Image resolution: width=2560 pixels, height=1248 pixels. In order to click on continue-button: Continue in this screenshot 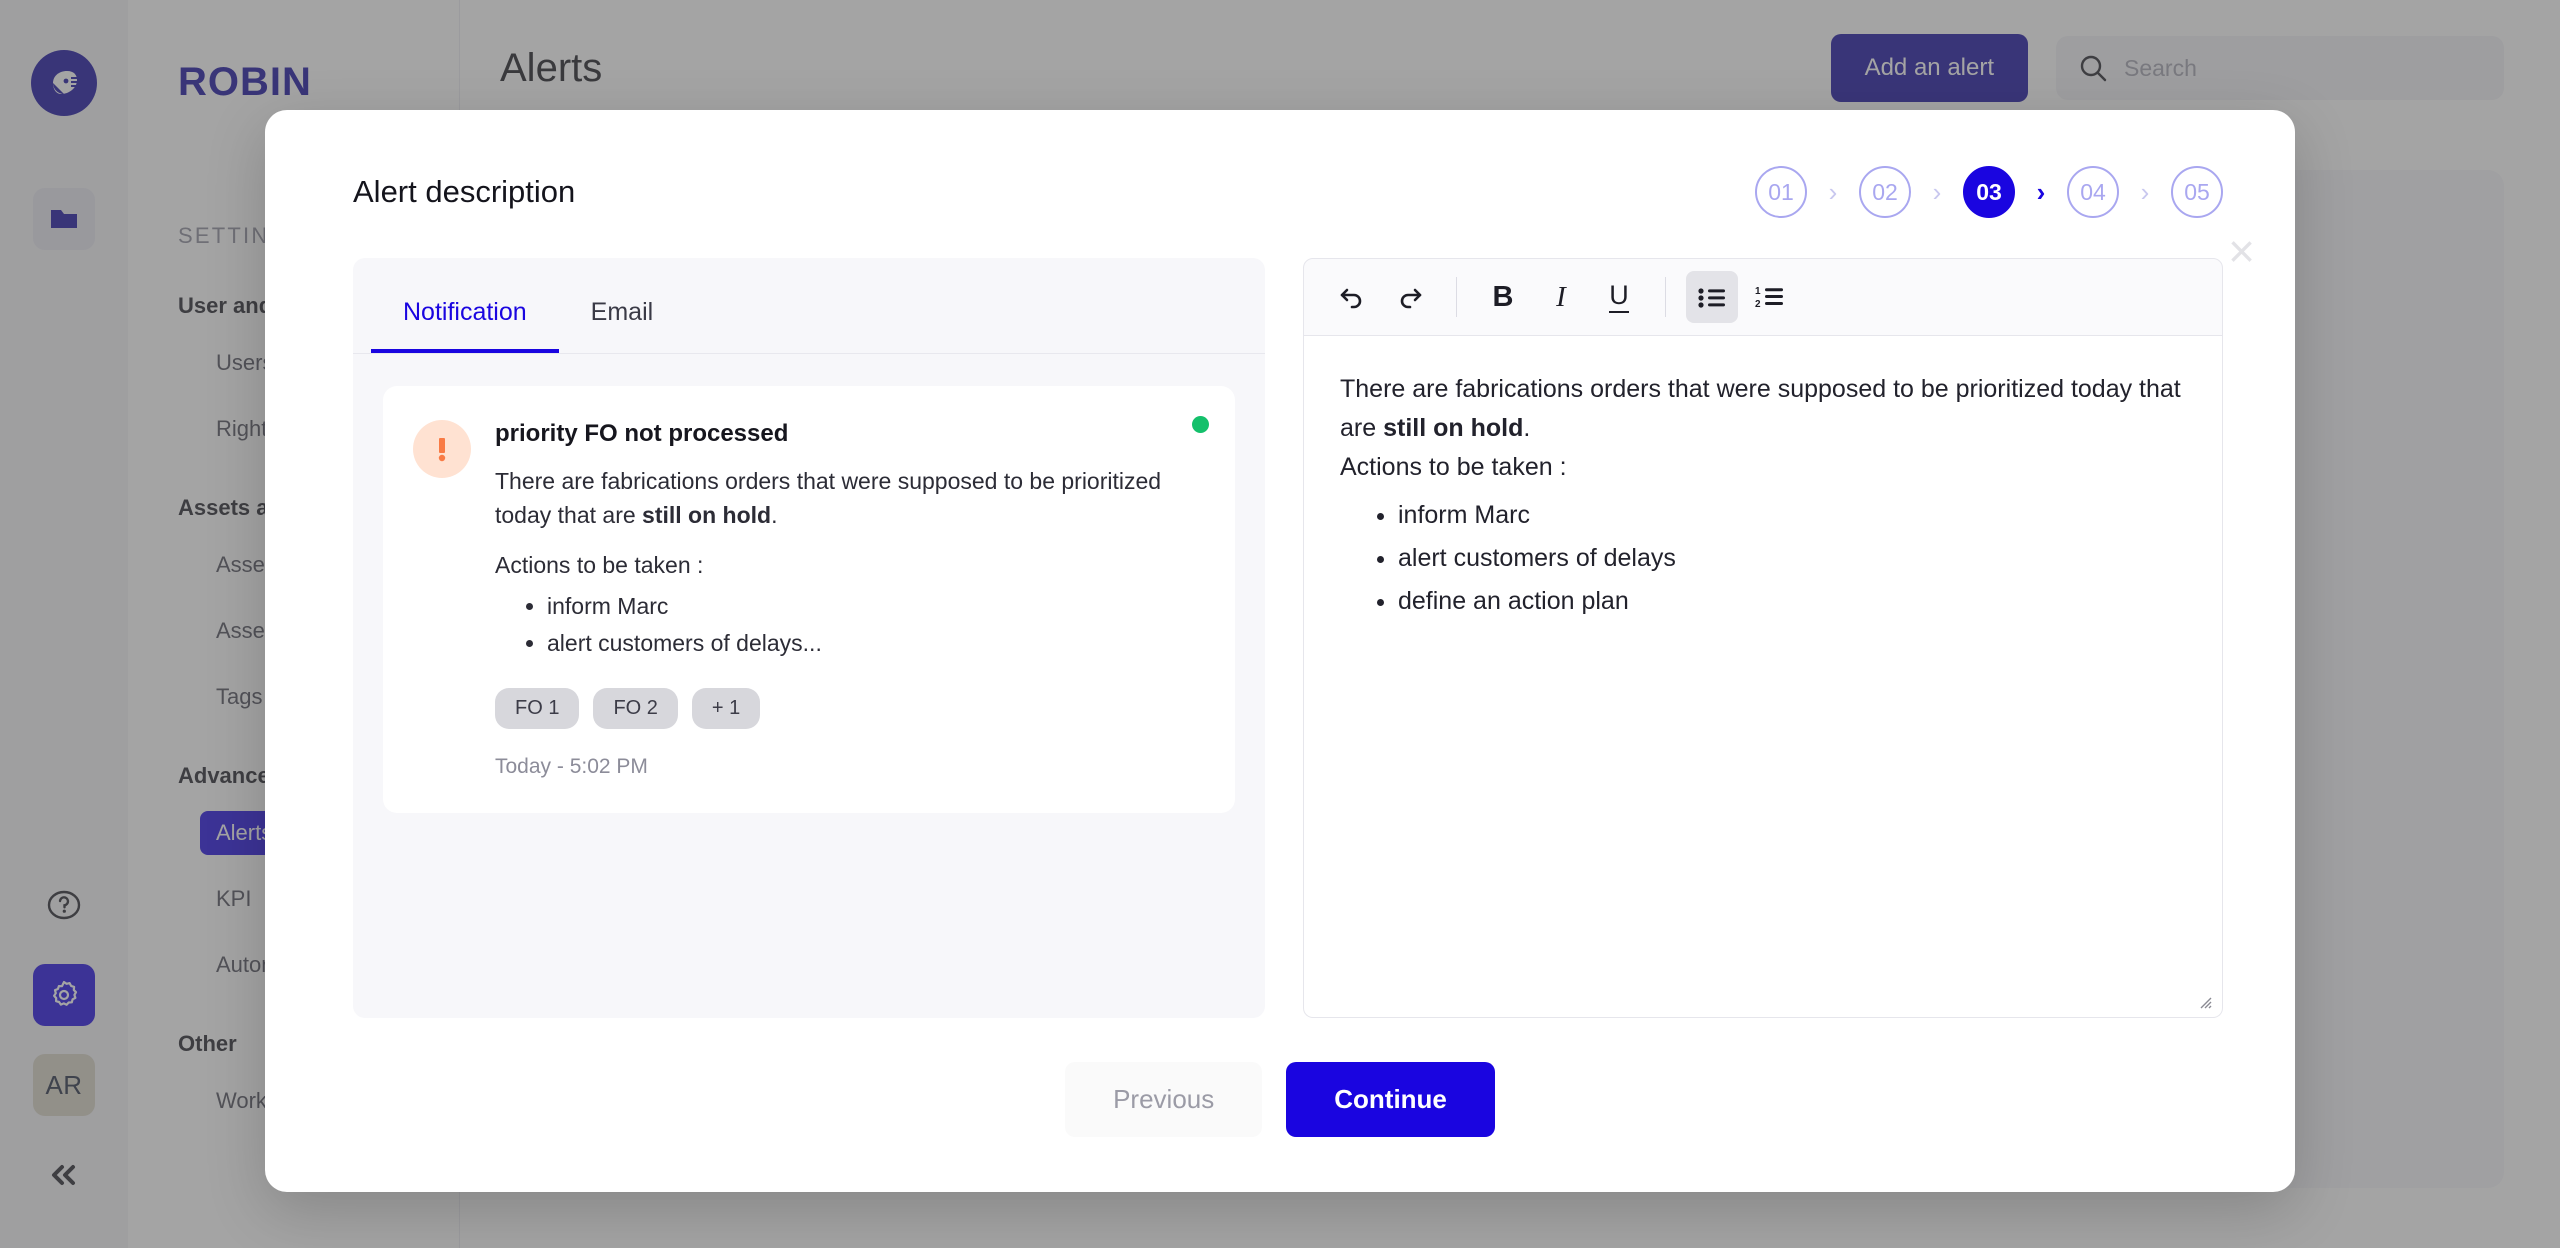, I will do `click(1390, 1099)`.